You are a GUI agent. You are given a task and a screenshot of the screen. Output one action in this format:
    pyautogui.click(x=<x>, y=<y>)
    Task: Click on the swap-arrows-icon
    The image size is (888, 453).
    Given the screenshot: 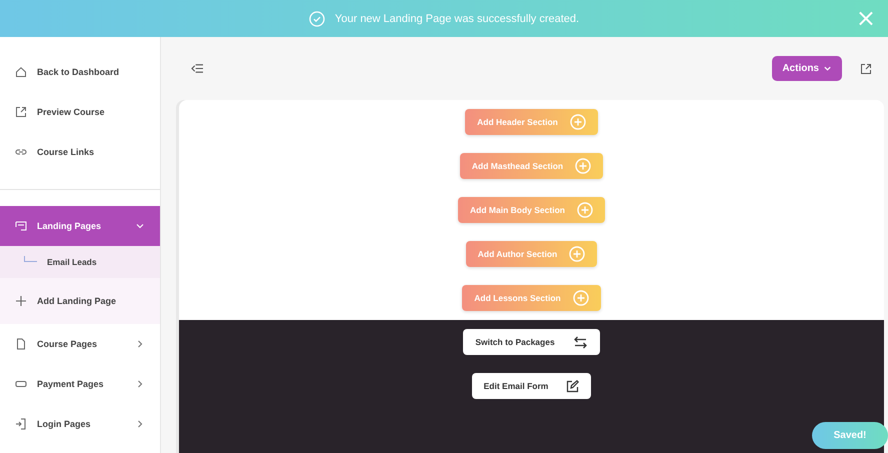 What is the action you would take?
    pyautogui.click(x=580, y=342)
    